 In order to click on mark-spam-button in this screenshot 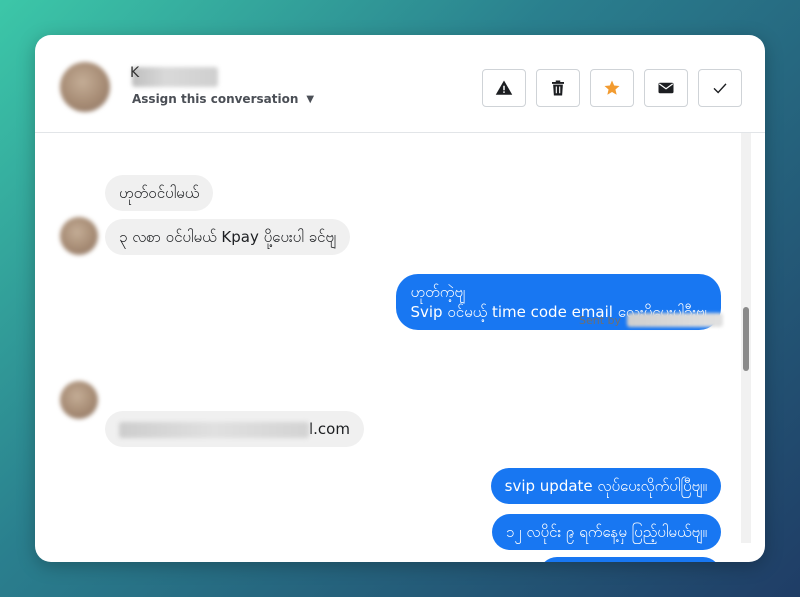, I will do `click(504, 88)`.